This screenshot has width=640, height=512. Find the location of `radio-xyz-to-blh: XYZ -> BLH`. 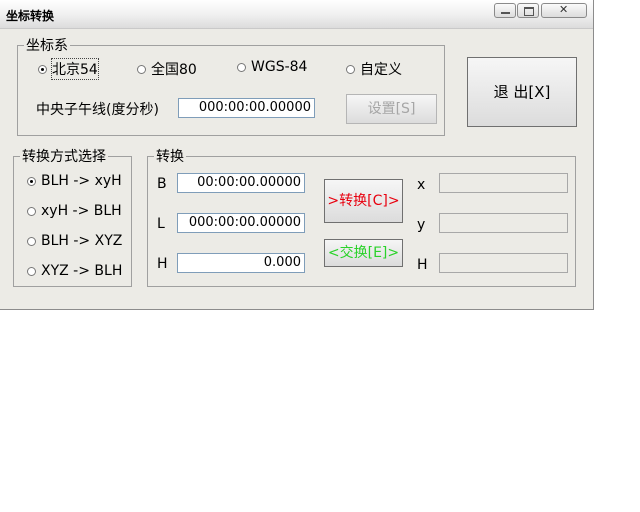

radio-xyz-to-blh: XYZ -> BLH is located at coordinates (74, 271).